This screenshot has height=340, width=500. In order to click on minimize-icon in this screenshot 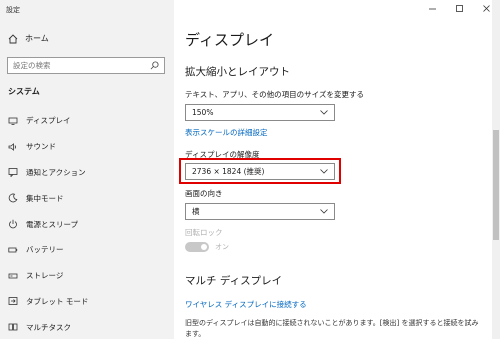, I will do `click(432, 8)`.